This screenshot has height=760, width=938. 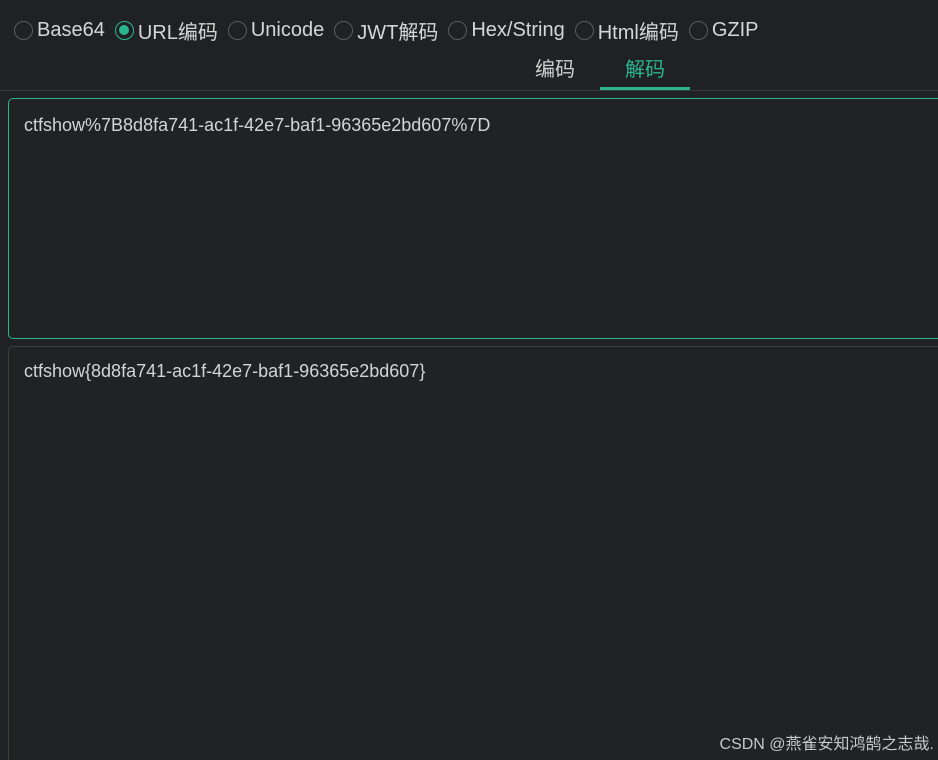 I want to click on tab-decode: 解码, so click(x=645, y=72).